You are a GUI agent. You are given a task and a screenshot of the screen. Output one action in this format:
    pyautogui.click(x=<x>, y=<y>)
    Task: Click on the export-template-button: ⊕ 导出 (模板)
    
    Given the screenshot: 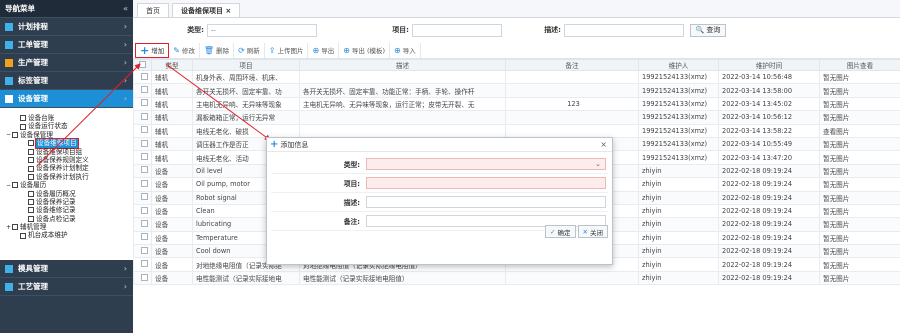 What is the action you would take?
    pyautogui.click(x=365, y=50)
    